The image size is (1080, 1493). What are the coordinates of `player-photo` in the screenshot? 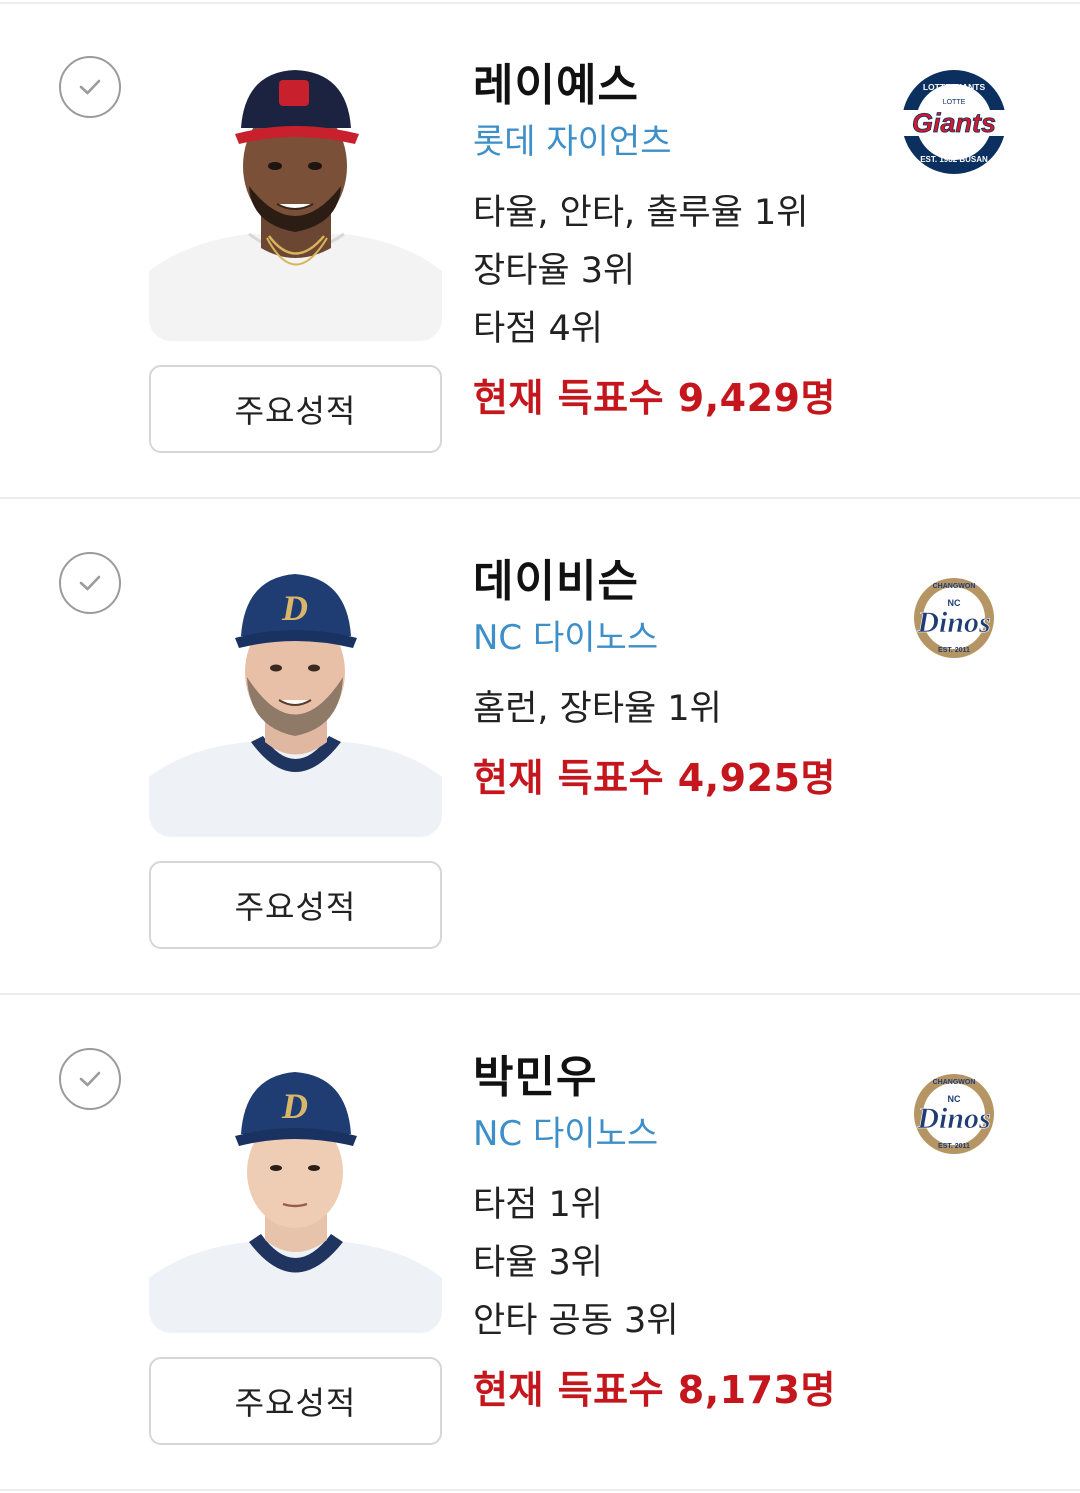 It's located at (295, 198).